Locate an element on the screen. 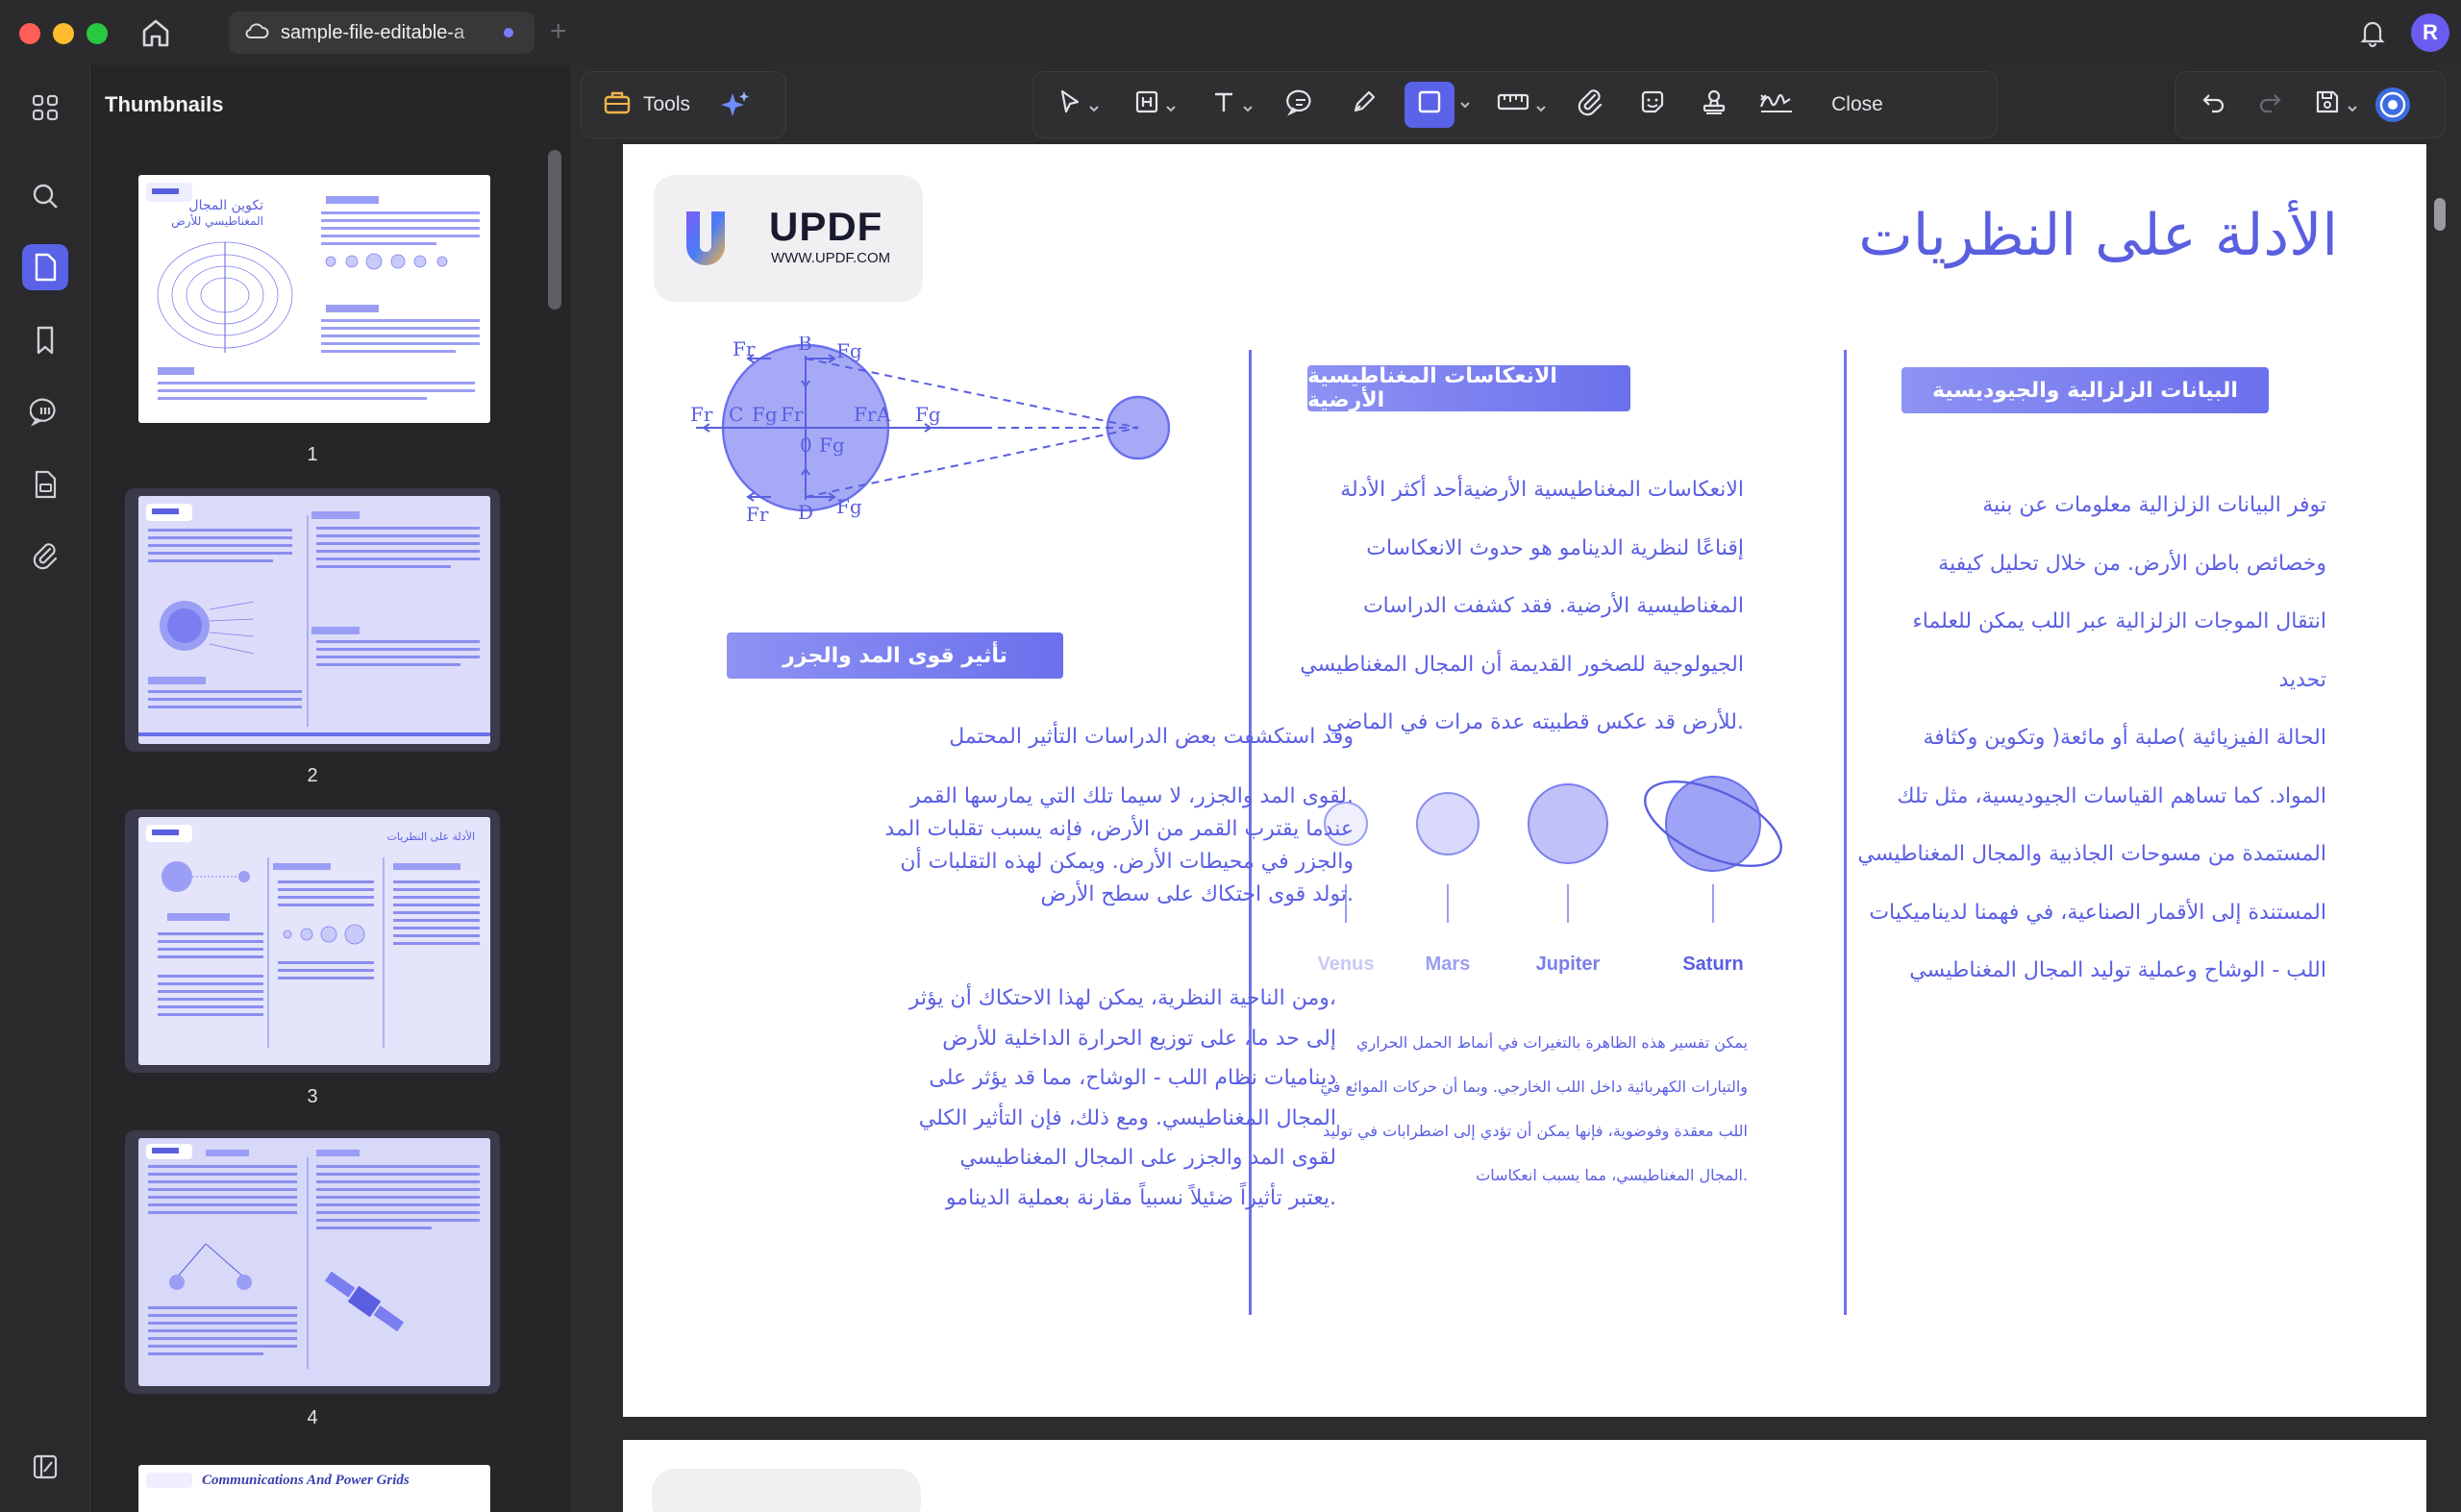  page-thumbnails-icon is located at coordinates (45, 267).